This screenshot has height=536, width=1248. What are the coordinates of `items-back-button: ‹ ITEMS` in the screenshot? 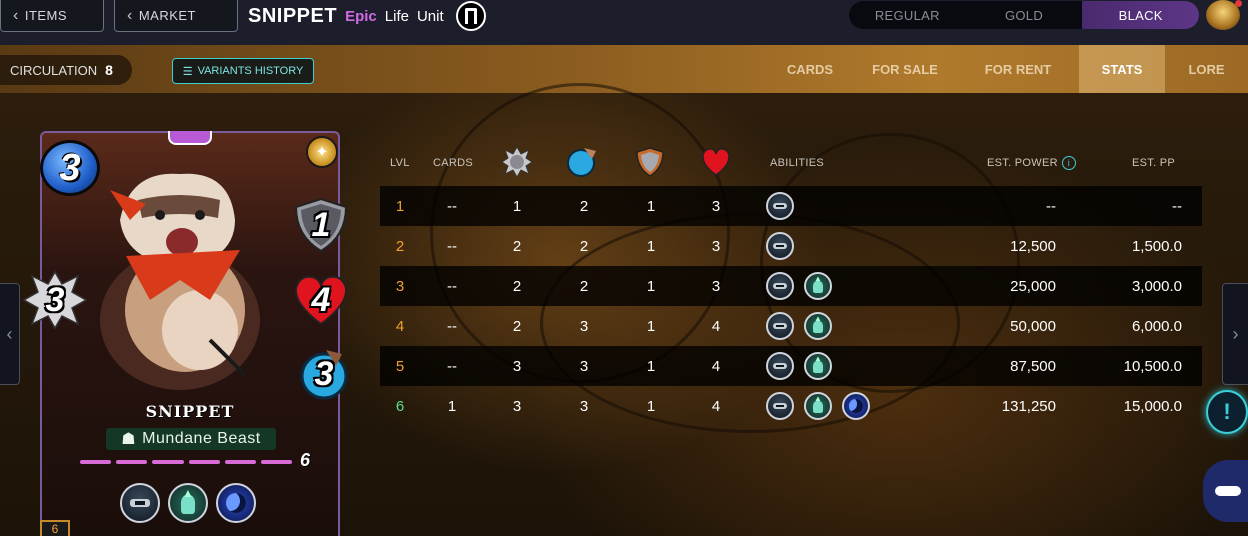 It's located at (52, 16).